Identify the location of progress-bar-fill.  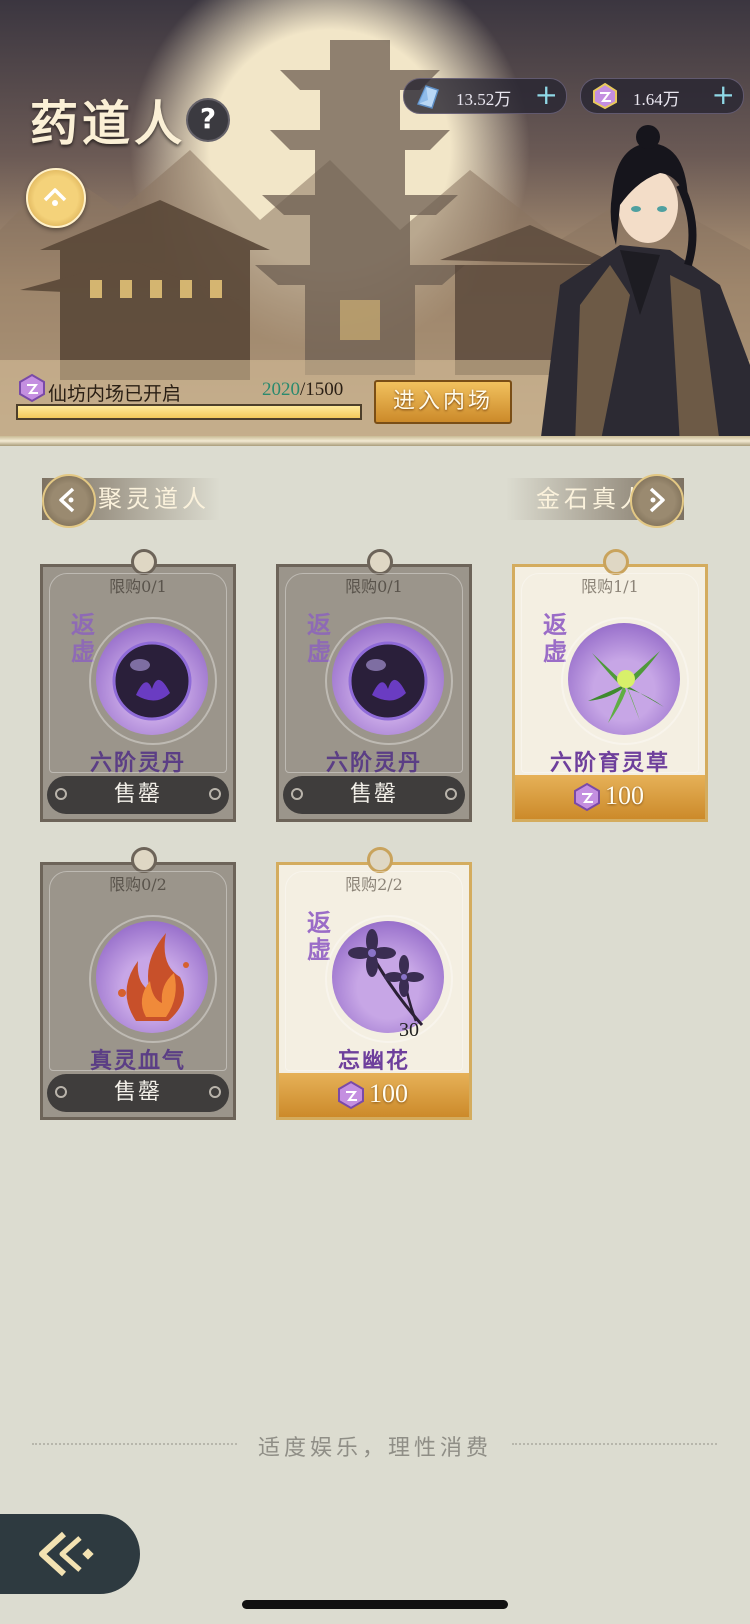
(189, 412).